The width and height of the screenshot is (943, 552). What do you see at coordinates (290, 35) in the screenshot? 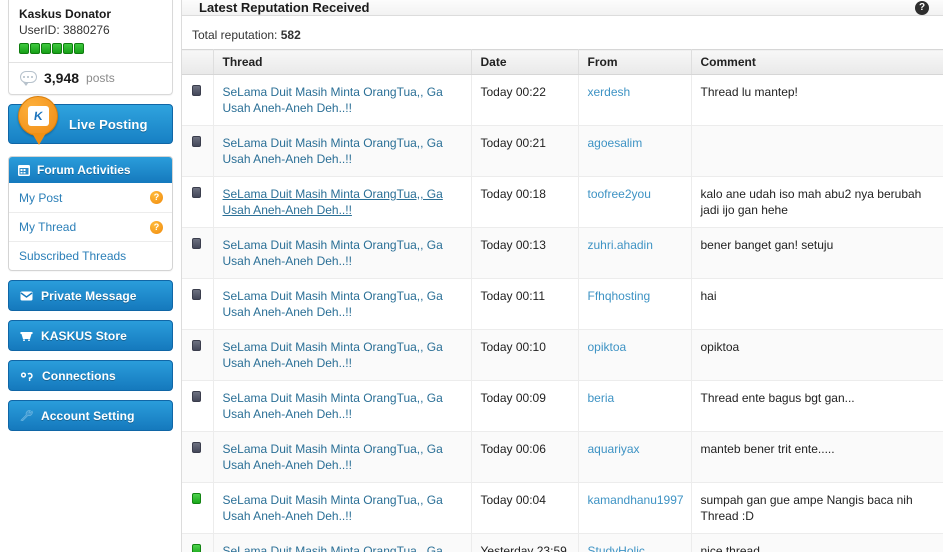
I see `total-reputation-value: 582` at bounding box center [290, 35].